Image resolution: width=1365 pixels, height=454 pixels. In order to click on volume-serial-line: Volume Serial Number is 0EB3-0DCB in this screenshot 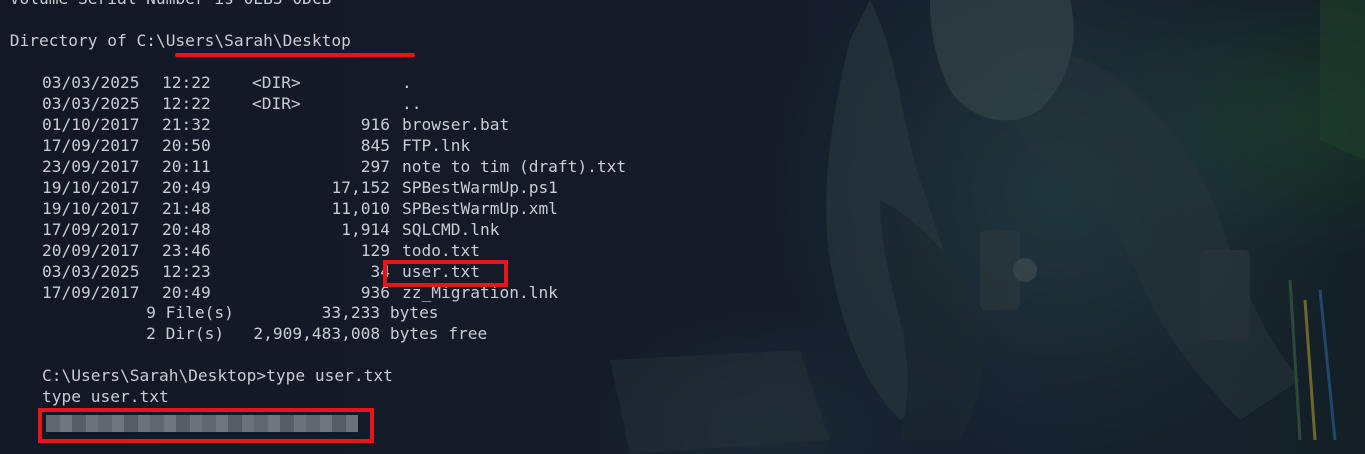, I will do `click(166, 4)`.